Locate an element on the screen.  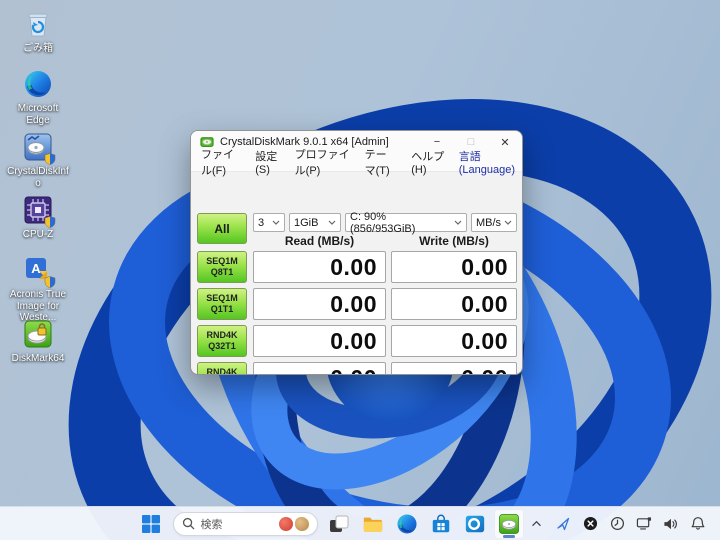
rnd4k-q32t1-button: RND4K Q32T1 is located at coordinates (222, 341).